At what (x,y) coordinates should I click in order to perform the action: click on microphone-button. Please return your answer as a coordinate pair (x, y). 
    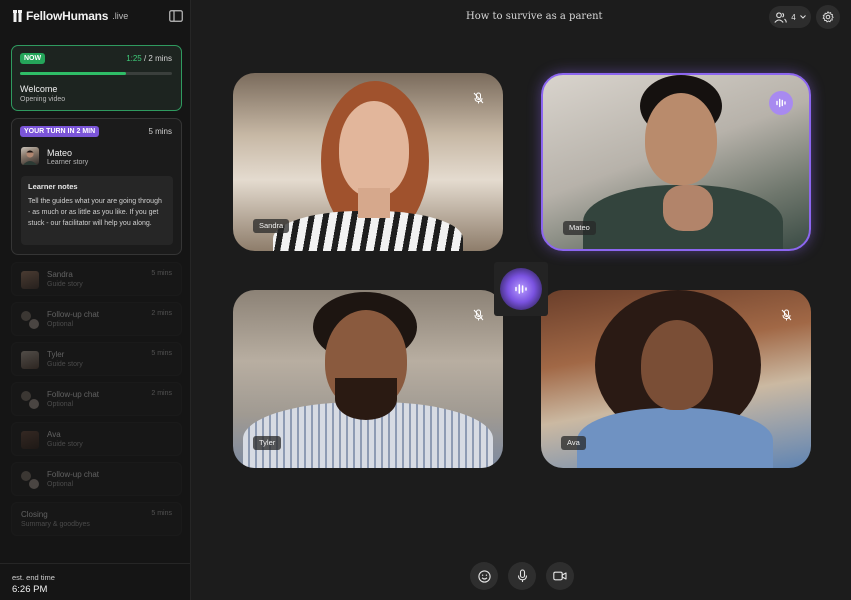
    Looking at the image, I should click on (522, 576).